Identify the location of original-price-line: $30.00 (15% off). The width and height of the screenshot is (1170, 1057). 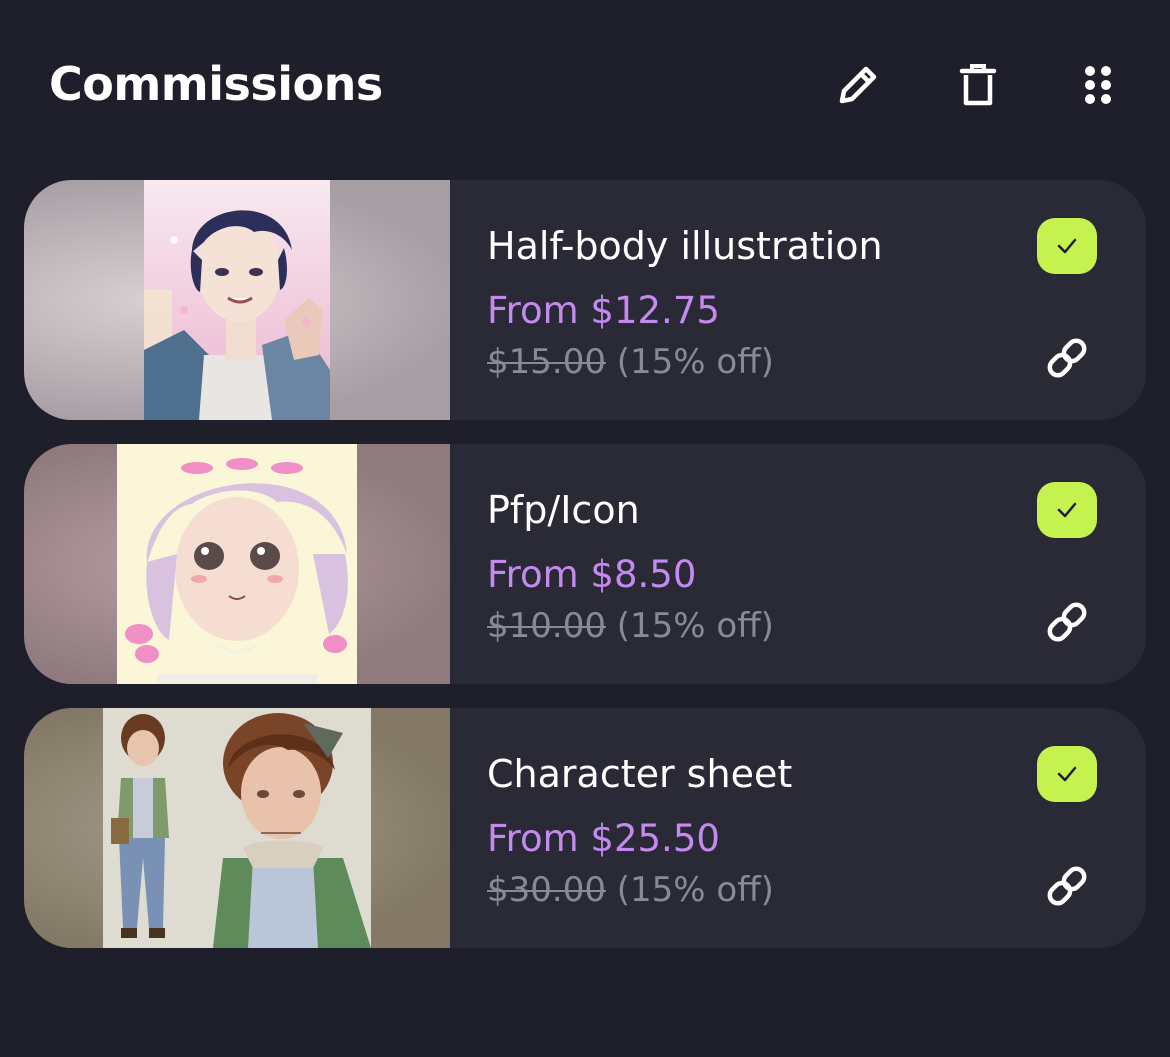
(630, 890).